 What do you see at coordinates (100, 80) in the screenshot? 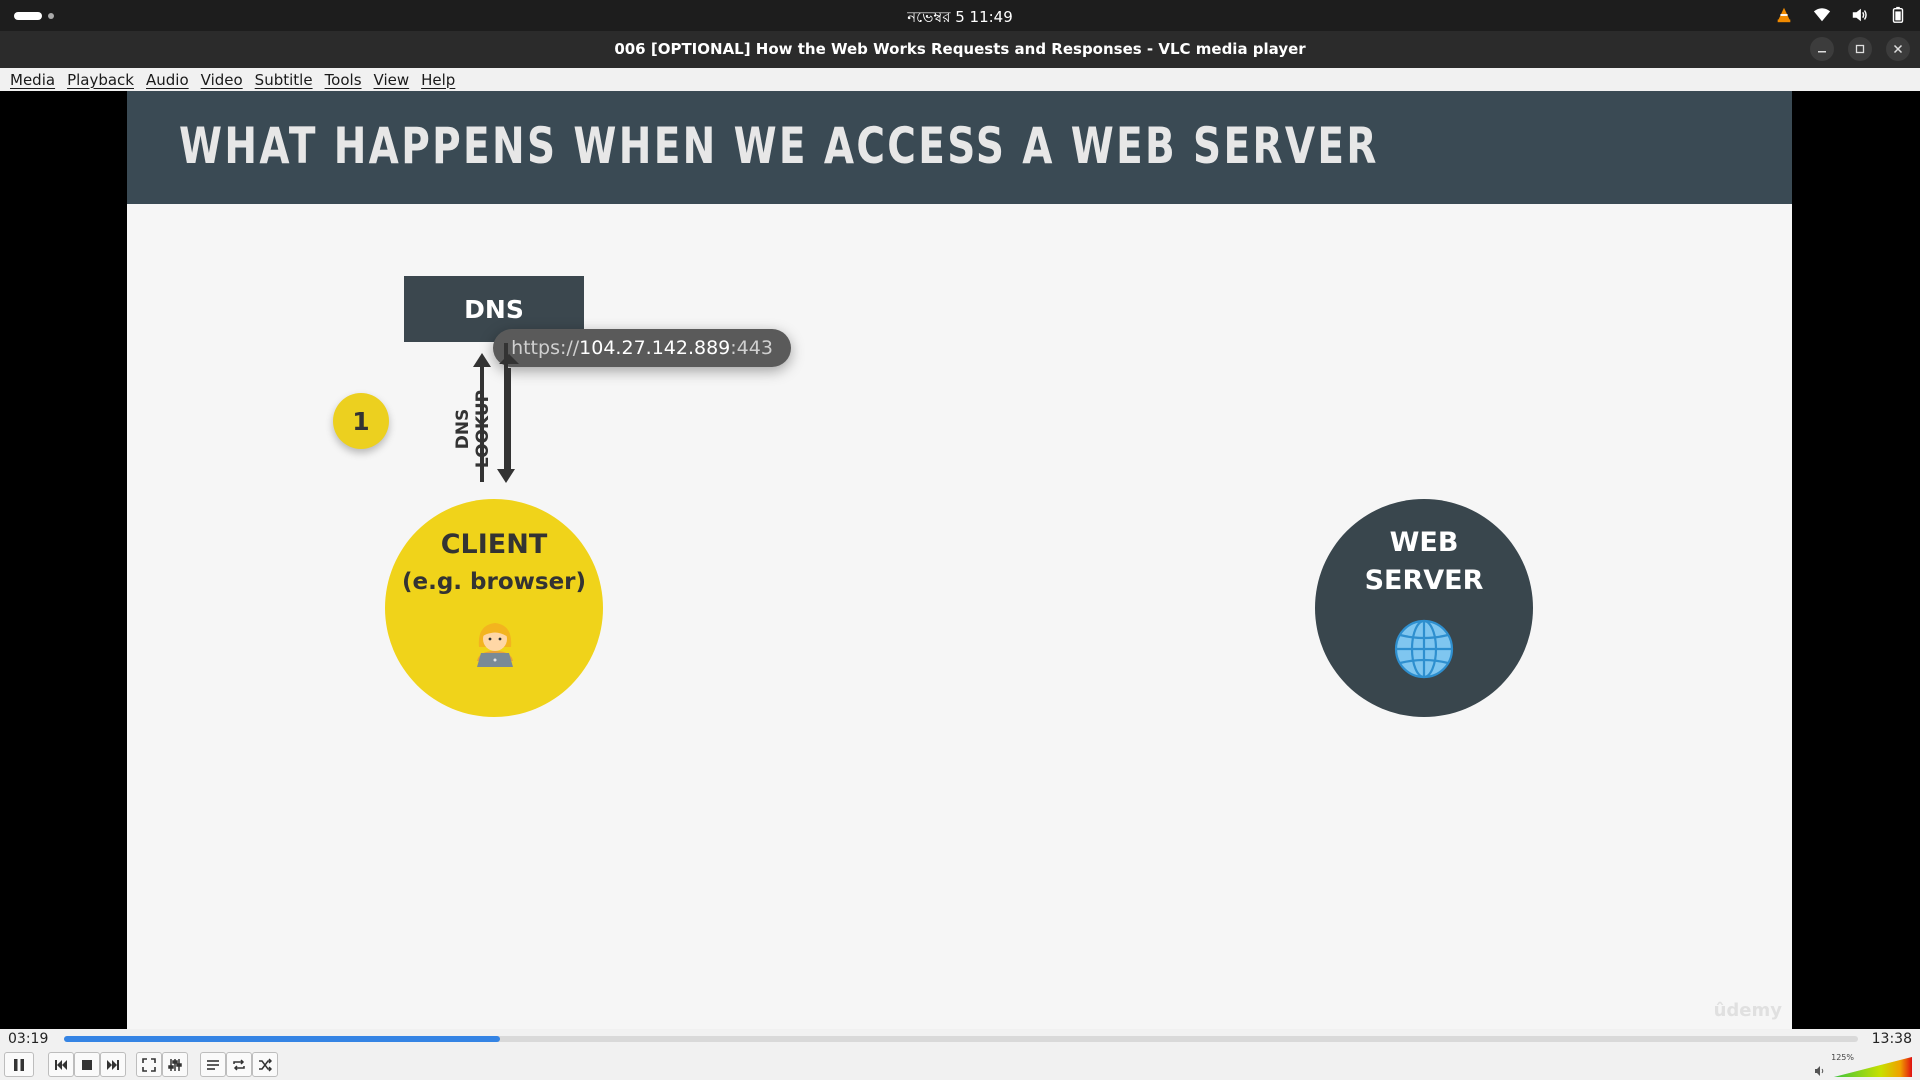
I see `menu-playback: Playback` at bounding box center [100, 80].